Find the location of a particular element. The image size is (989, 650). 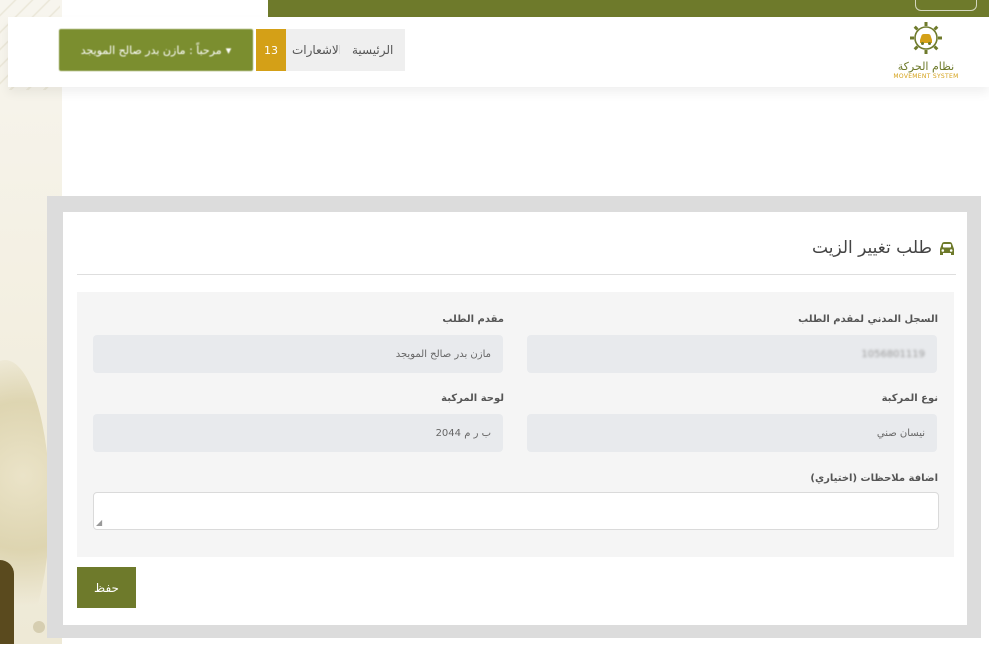

vehicle-type-value: نيسان صني is located at coordinates (900, 433).